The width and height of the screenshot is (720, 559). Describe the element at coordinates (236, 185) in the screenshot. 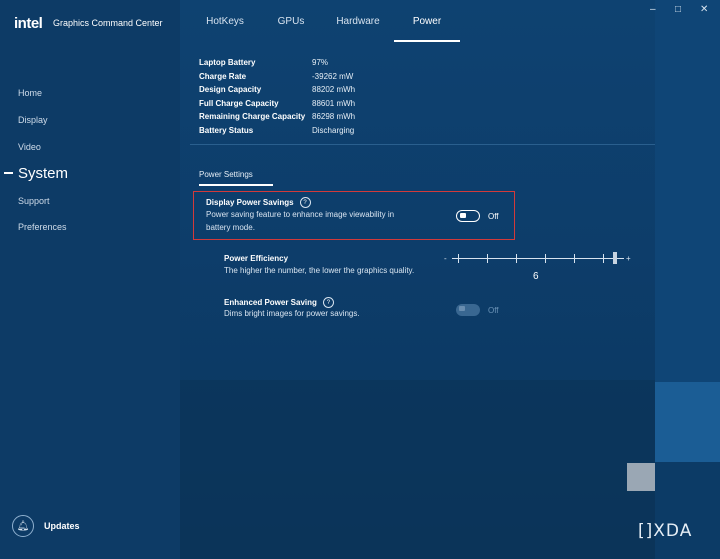

I see `section-tab-underline` at that location.